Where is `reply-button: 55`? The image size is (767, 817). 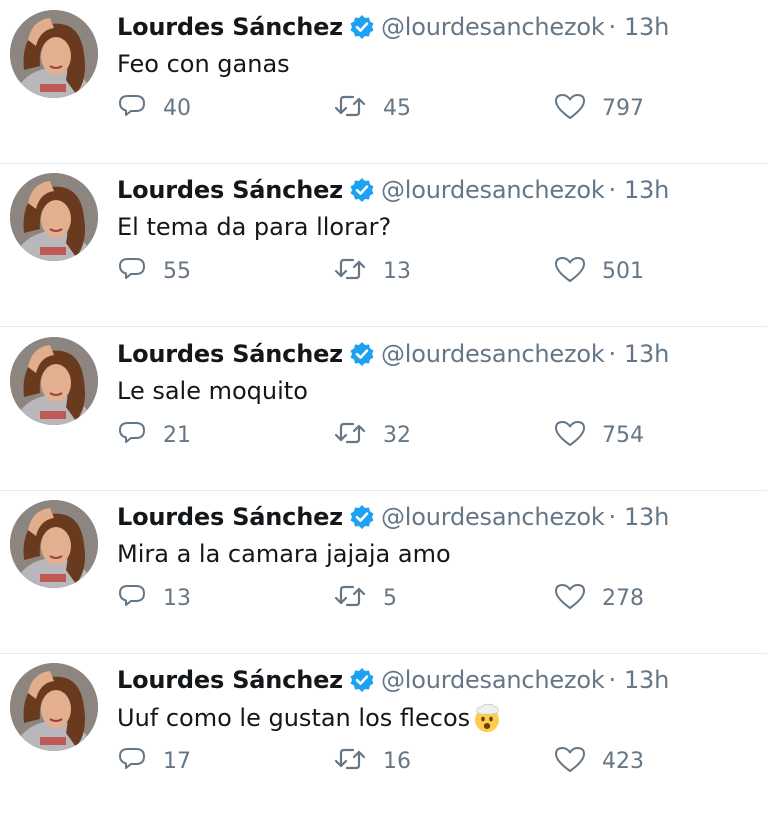 reply-button: 55 is located at coordinates (154, 271).